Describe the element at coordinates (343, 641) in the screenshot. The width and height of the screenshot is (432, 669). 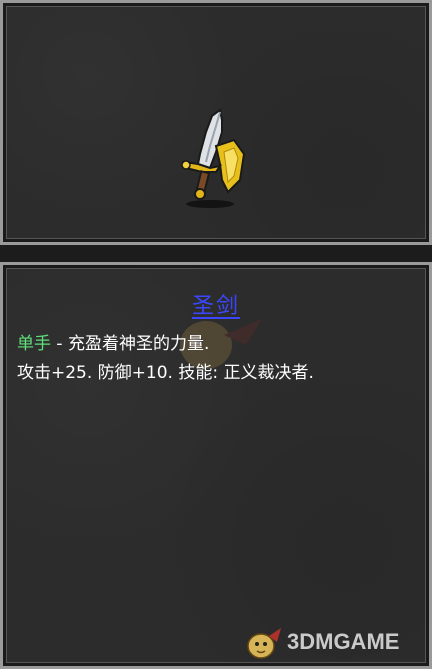
I see `watermark-text: 3DMGAME` at that location.